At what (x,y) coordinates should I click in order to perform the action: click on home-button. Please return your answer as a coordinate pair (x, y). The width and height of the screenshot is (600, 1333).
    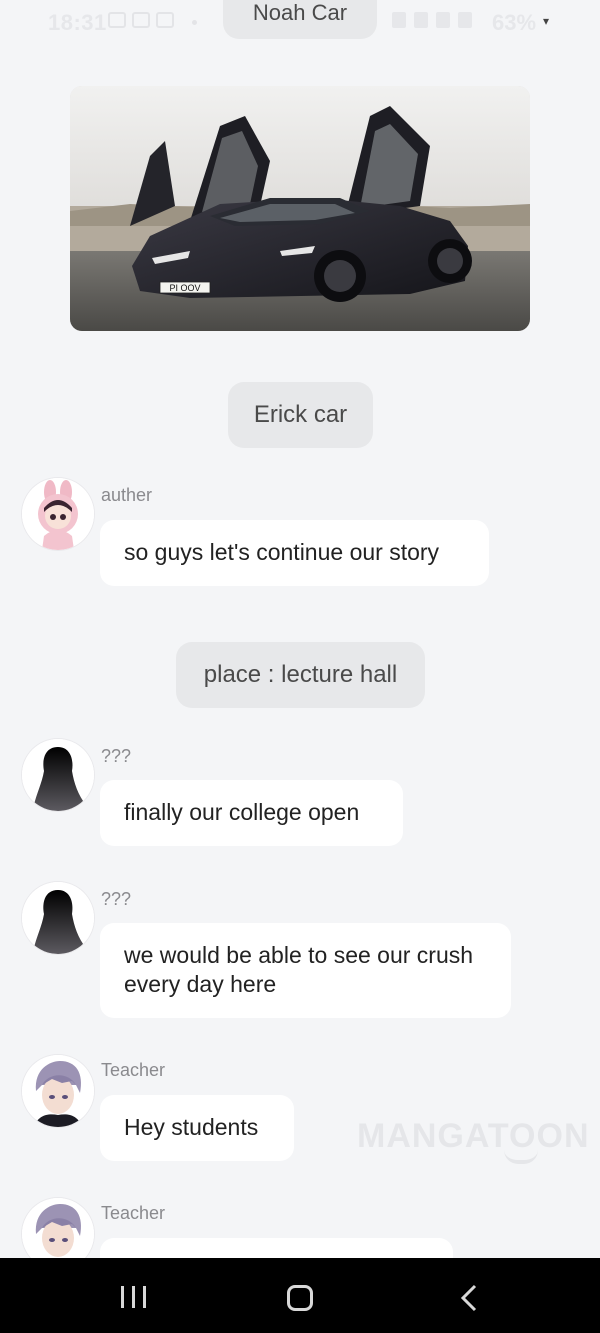
    Looking at the image, I should click on (300, 1298).